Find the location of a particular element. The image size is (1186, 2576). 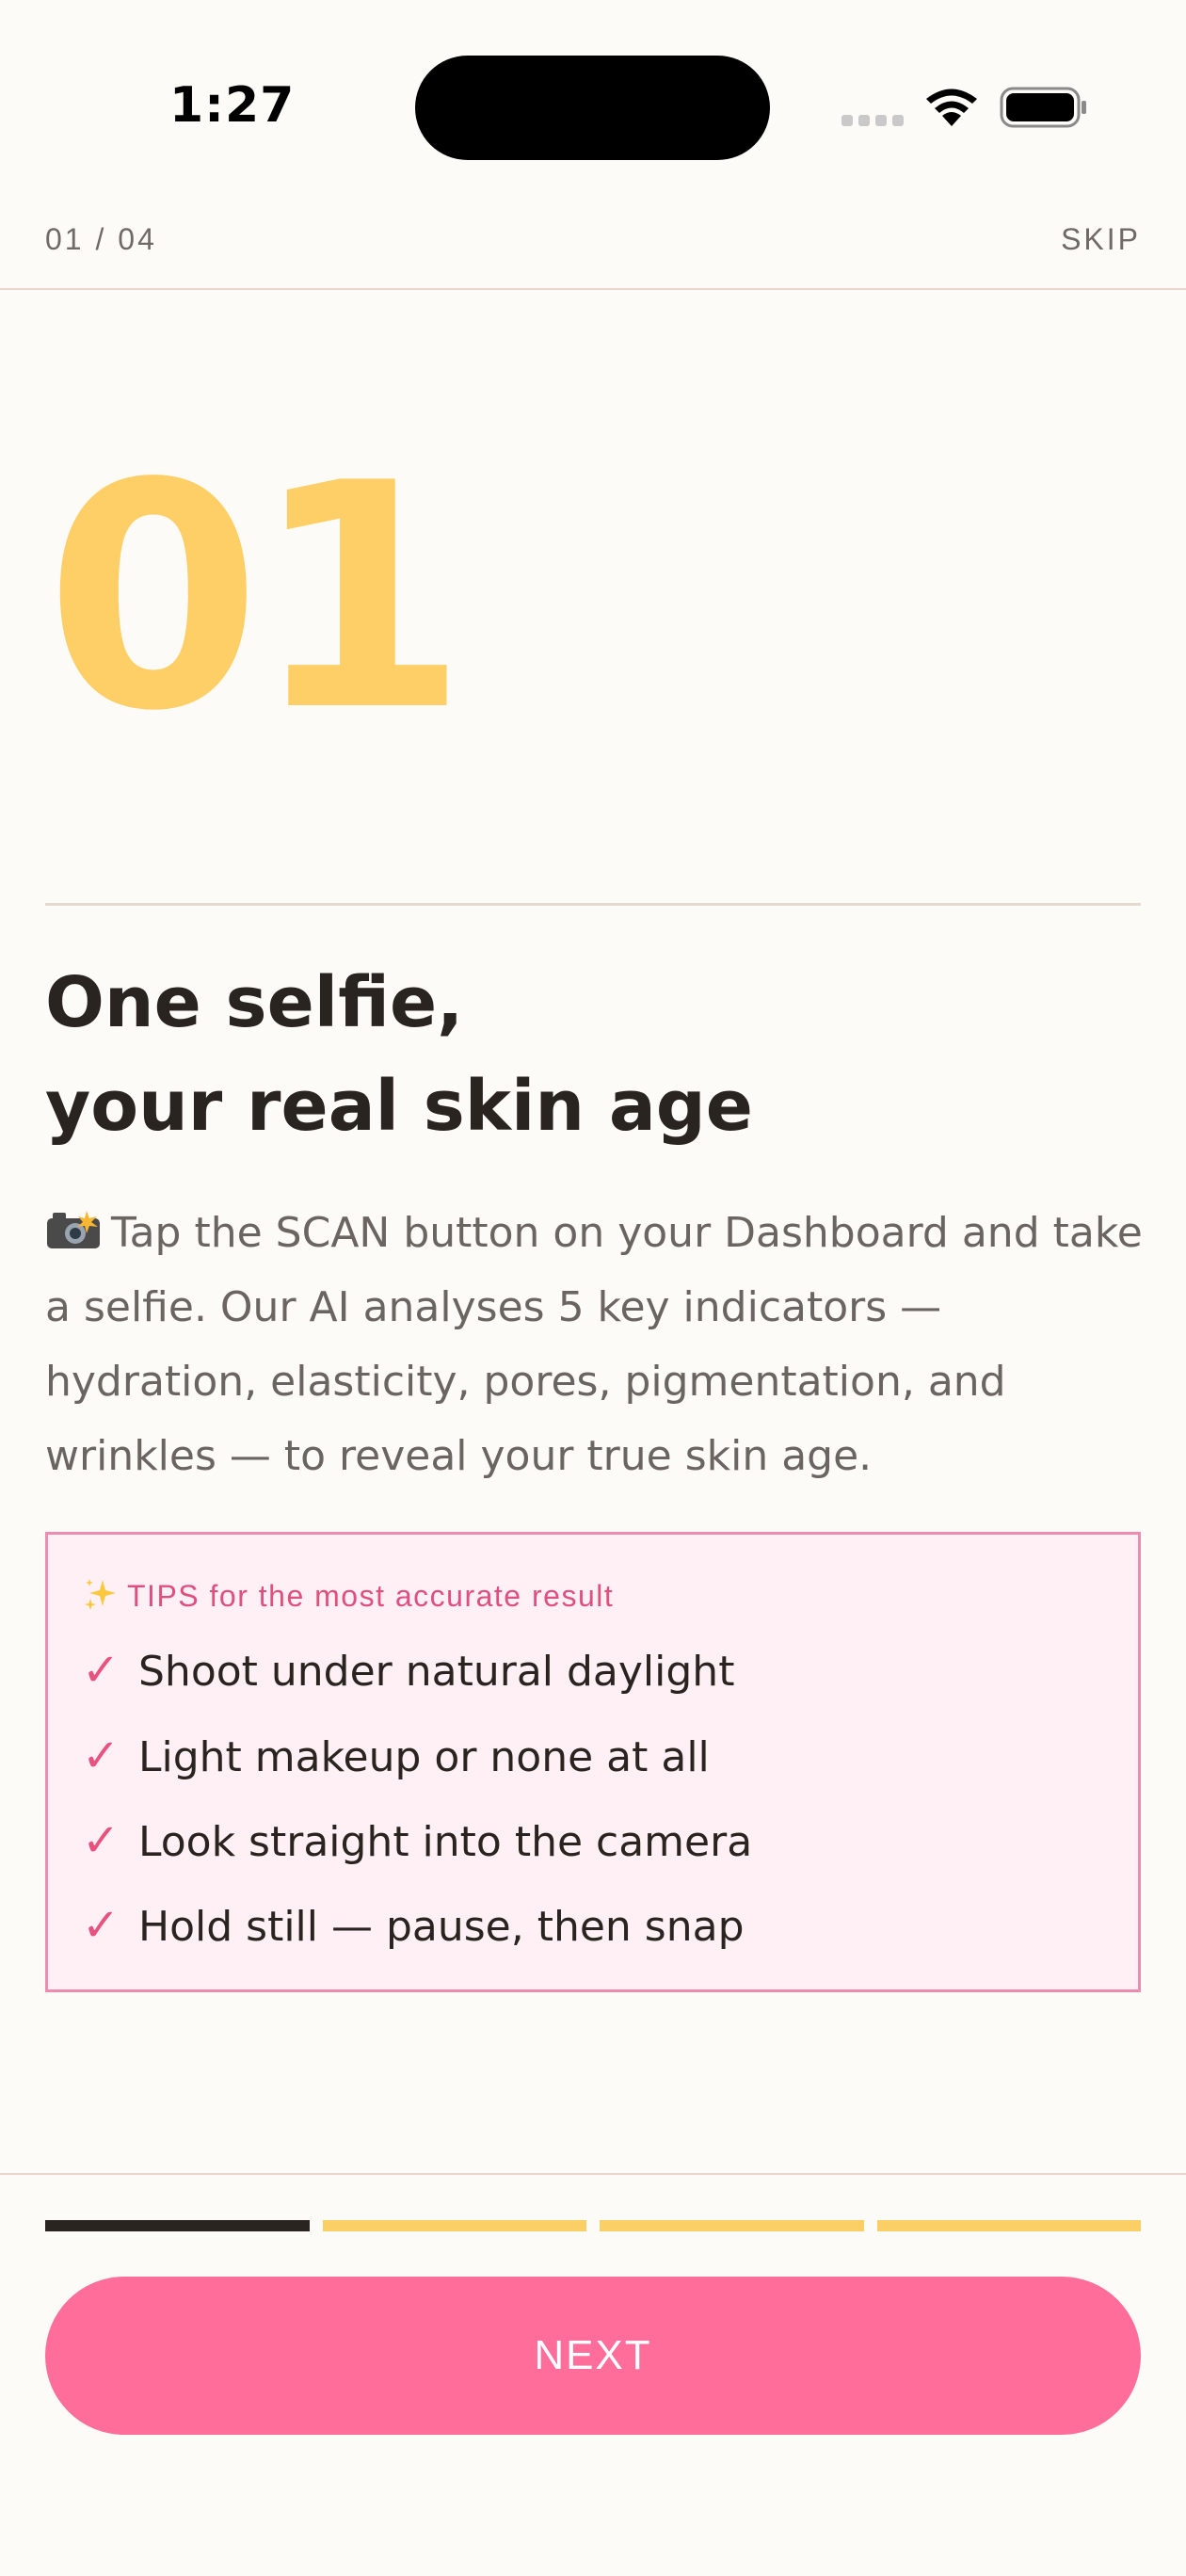

sparkles-icon is located at coordinates (100, 1594).